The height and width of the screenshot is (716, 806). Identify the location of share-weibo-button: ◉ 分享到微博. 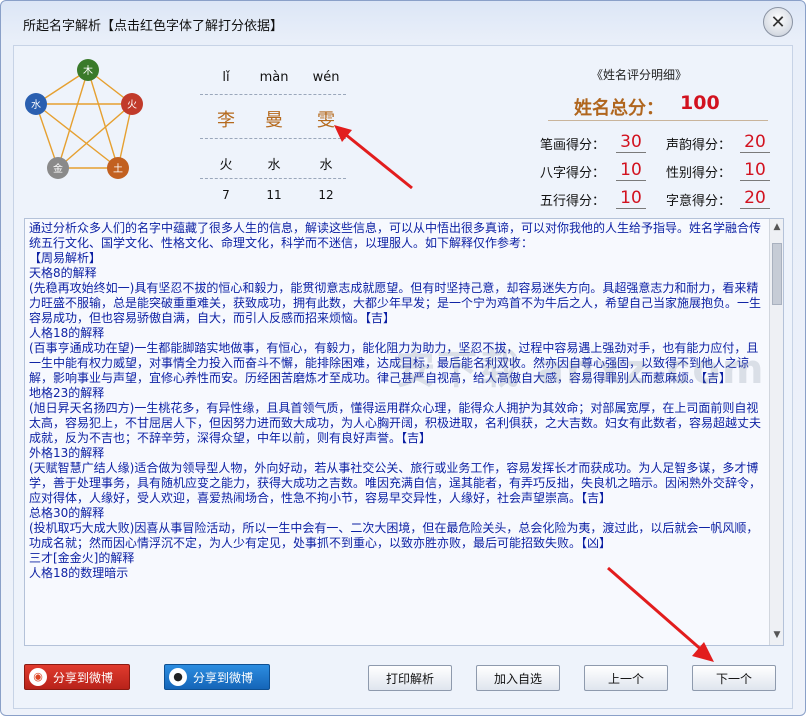
(77, 677).